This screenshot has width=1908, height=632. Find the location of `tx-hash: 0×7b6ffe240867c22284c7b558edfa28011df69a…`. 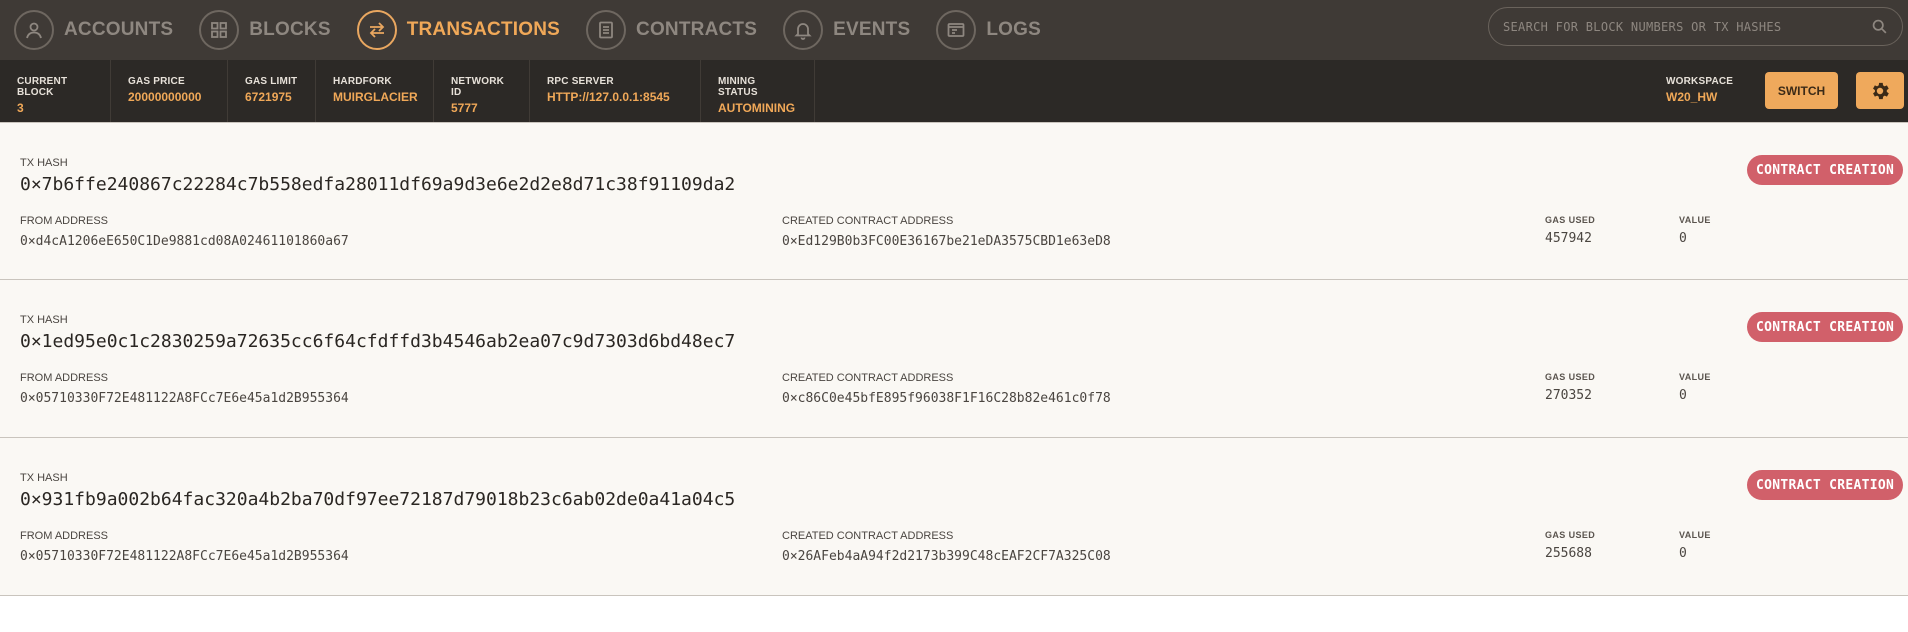

tx-hash: 0×7b6ffe240867c22284c7b558edfa28011df69a… is located at coordinates (378, 184).